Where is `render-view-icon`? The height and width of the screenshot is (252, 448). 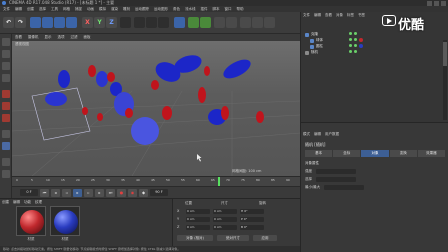 render-view-icon is located at coordinates (139, 22).